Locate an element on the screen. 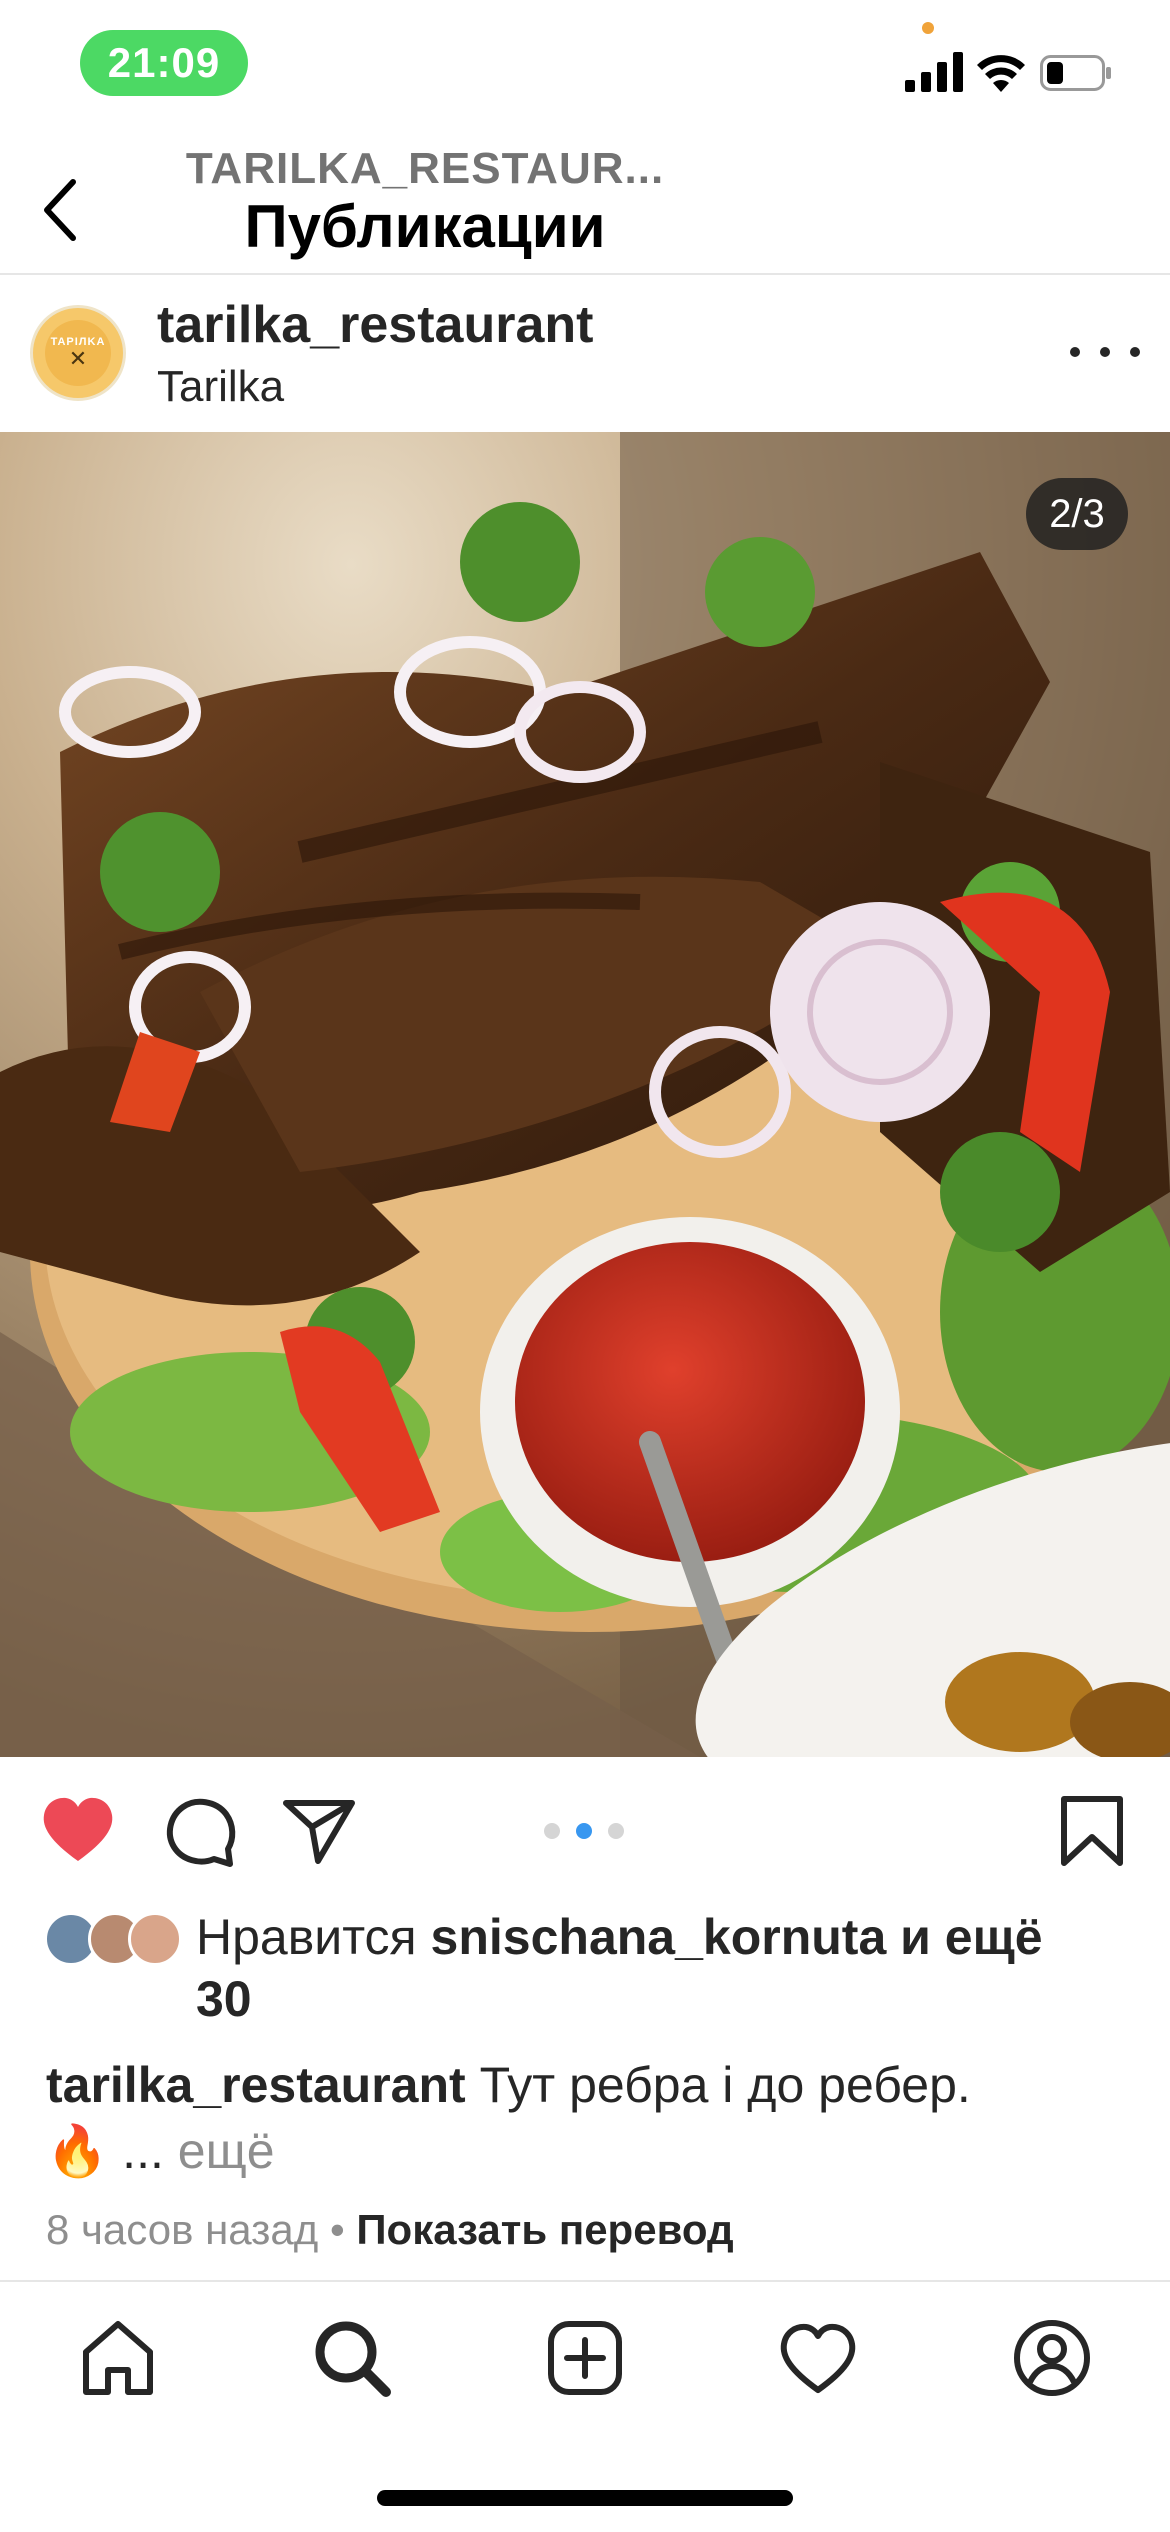  liker-avatar is located at coordinates (155, 1939).